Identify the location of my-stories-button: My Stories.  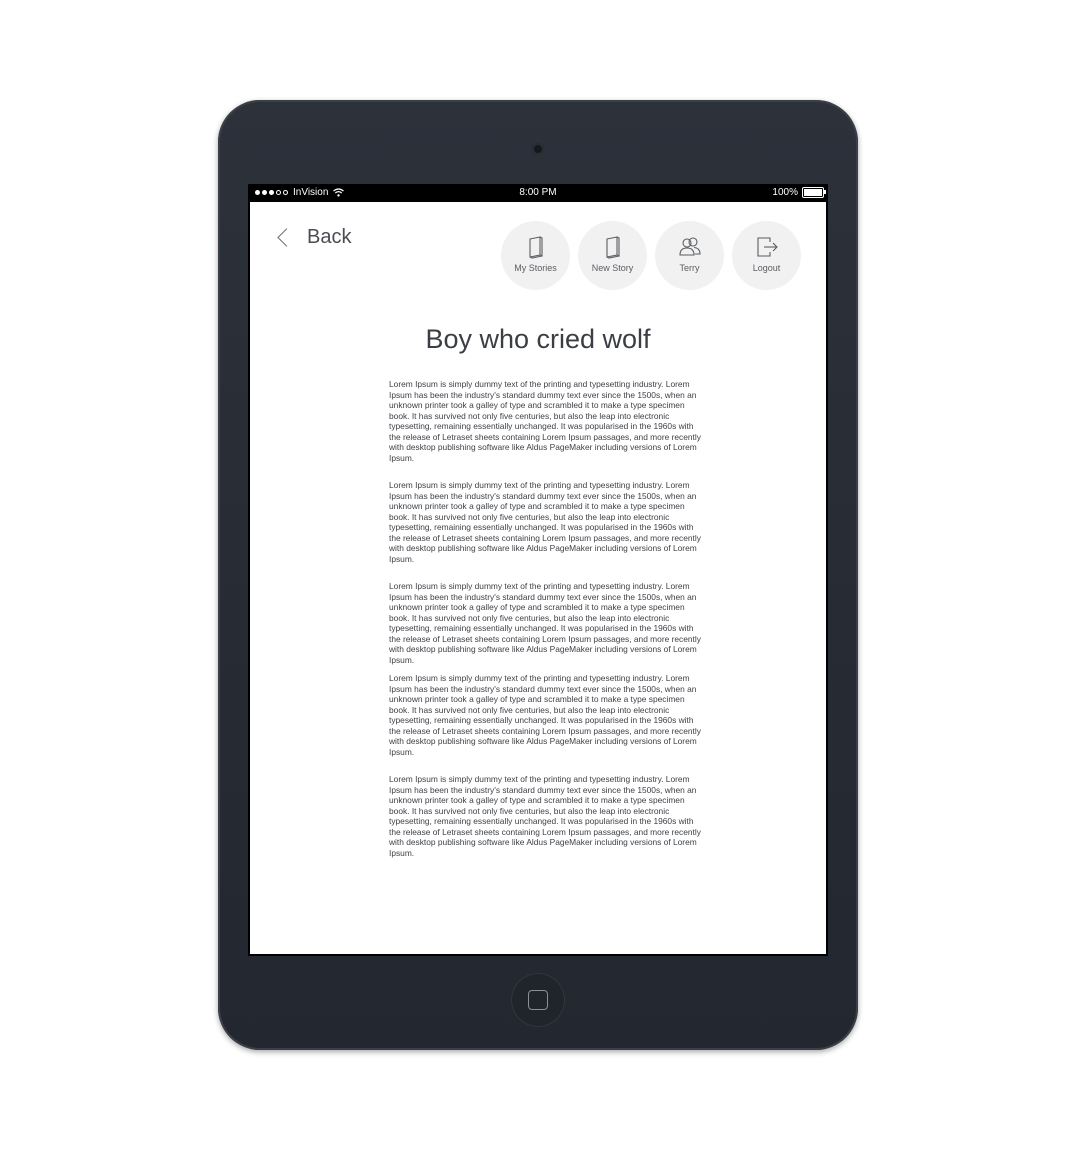
(535, 255).